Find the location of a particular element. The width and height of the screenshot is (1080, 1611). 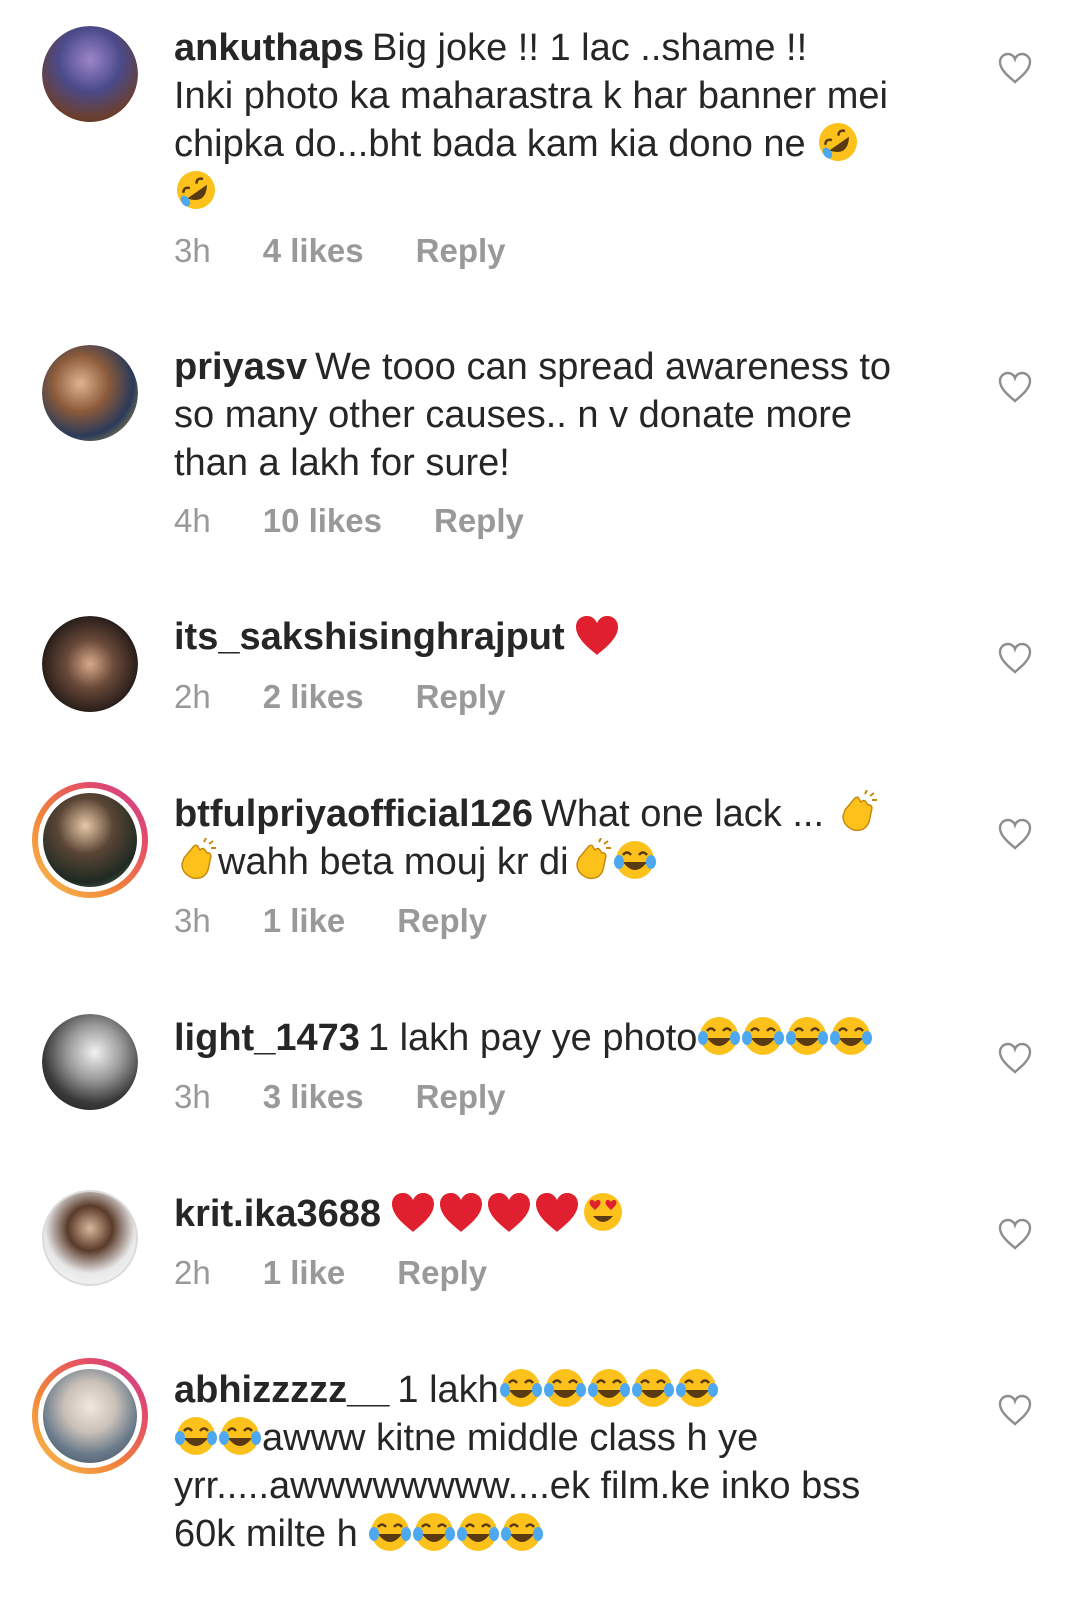

comment-time: 4h is located at coordinates (192, 520).